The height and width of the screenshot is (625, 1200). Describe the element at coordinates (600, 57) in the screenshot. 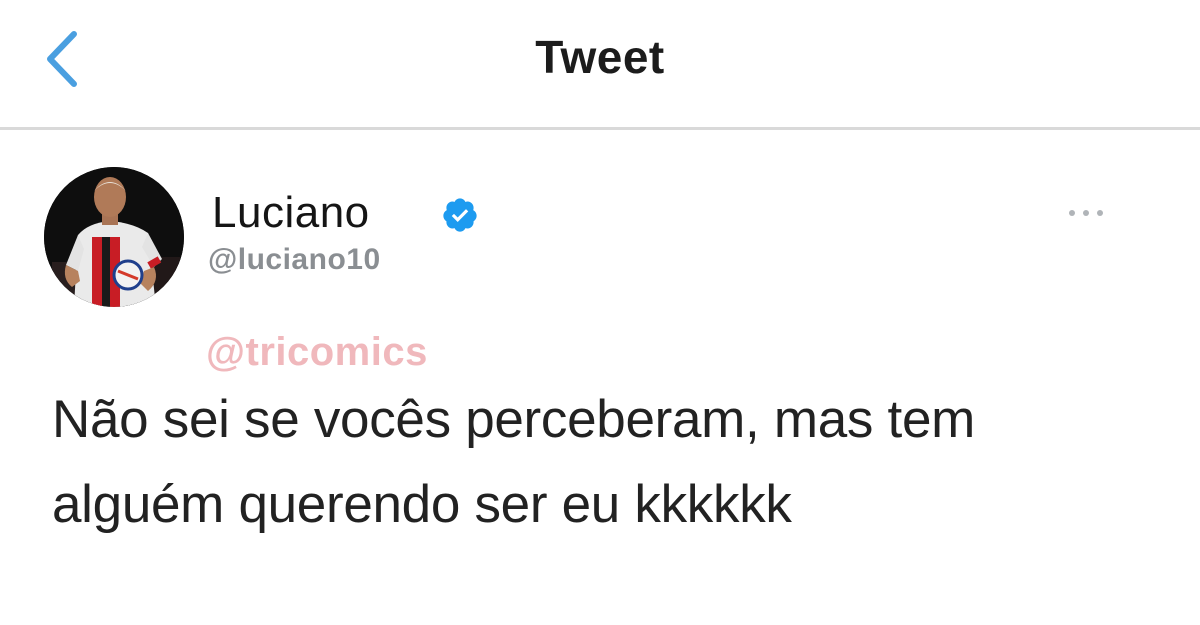

I see `page-title: Tweet` at that location.